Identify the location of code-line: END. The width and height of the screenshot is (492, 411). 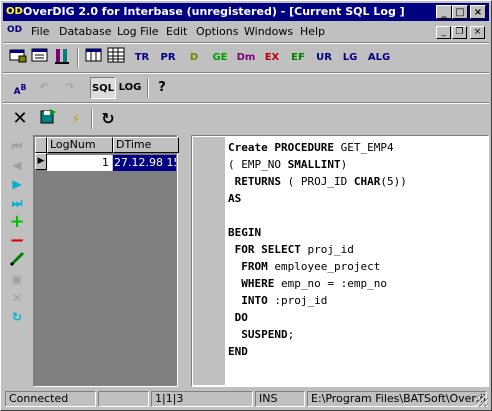
(238, 351).